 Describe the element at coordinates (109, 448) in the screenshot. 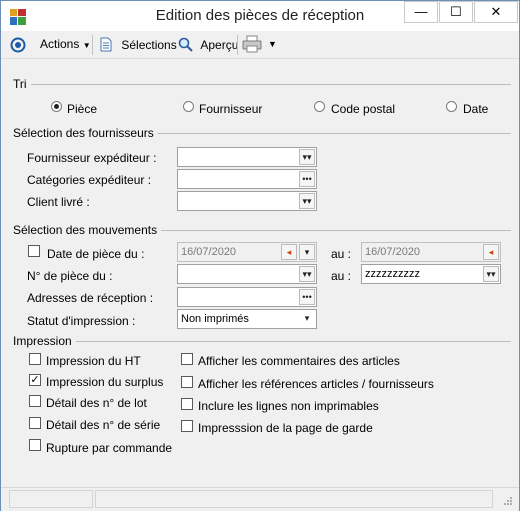

I see `rupture-commande-label: Rupture par commande` at that location.